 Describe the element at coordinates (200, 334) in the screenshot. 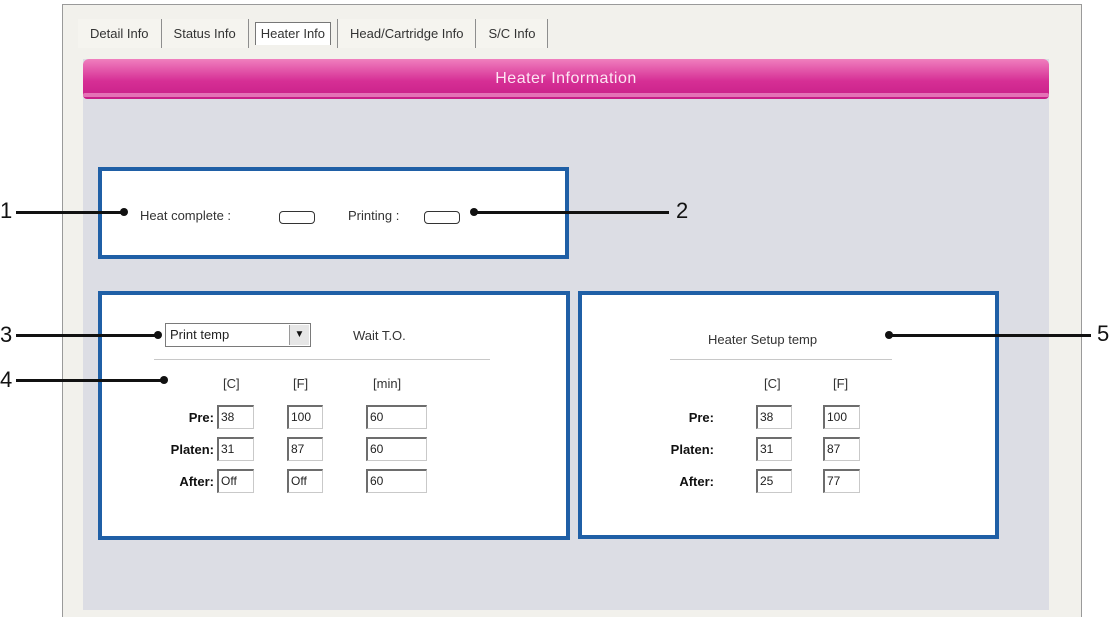

I see `temp-mode-select-value: Print temp` at that location.